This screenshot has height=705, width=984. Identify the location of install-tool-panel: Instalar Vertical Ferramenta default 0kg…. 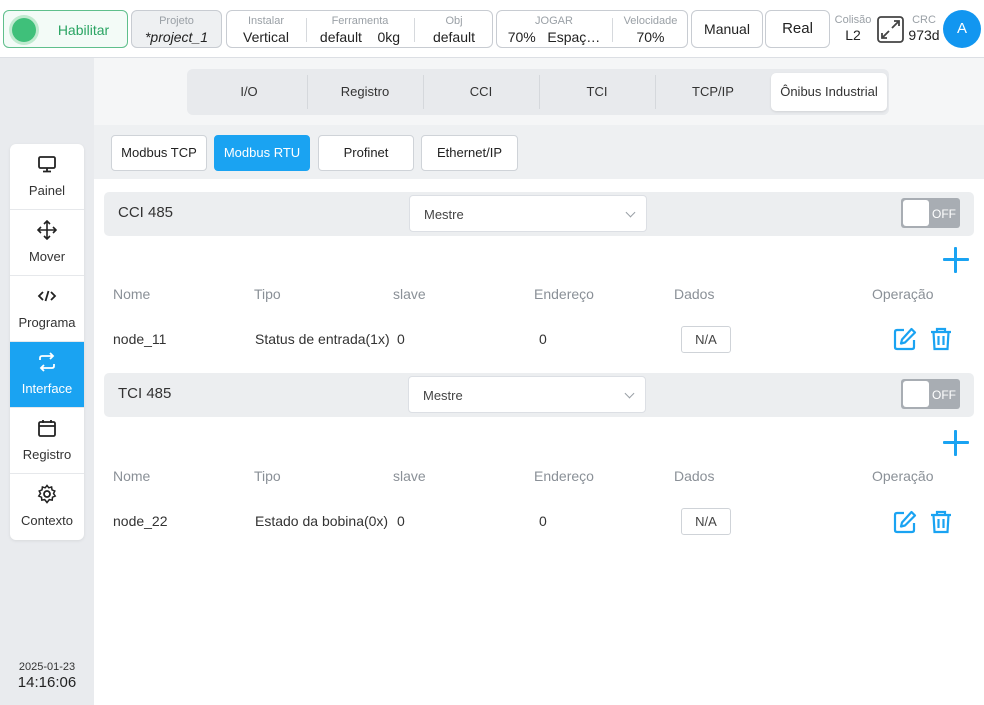
(359, 29).